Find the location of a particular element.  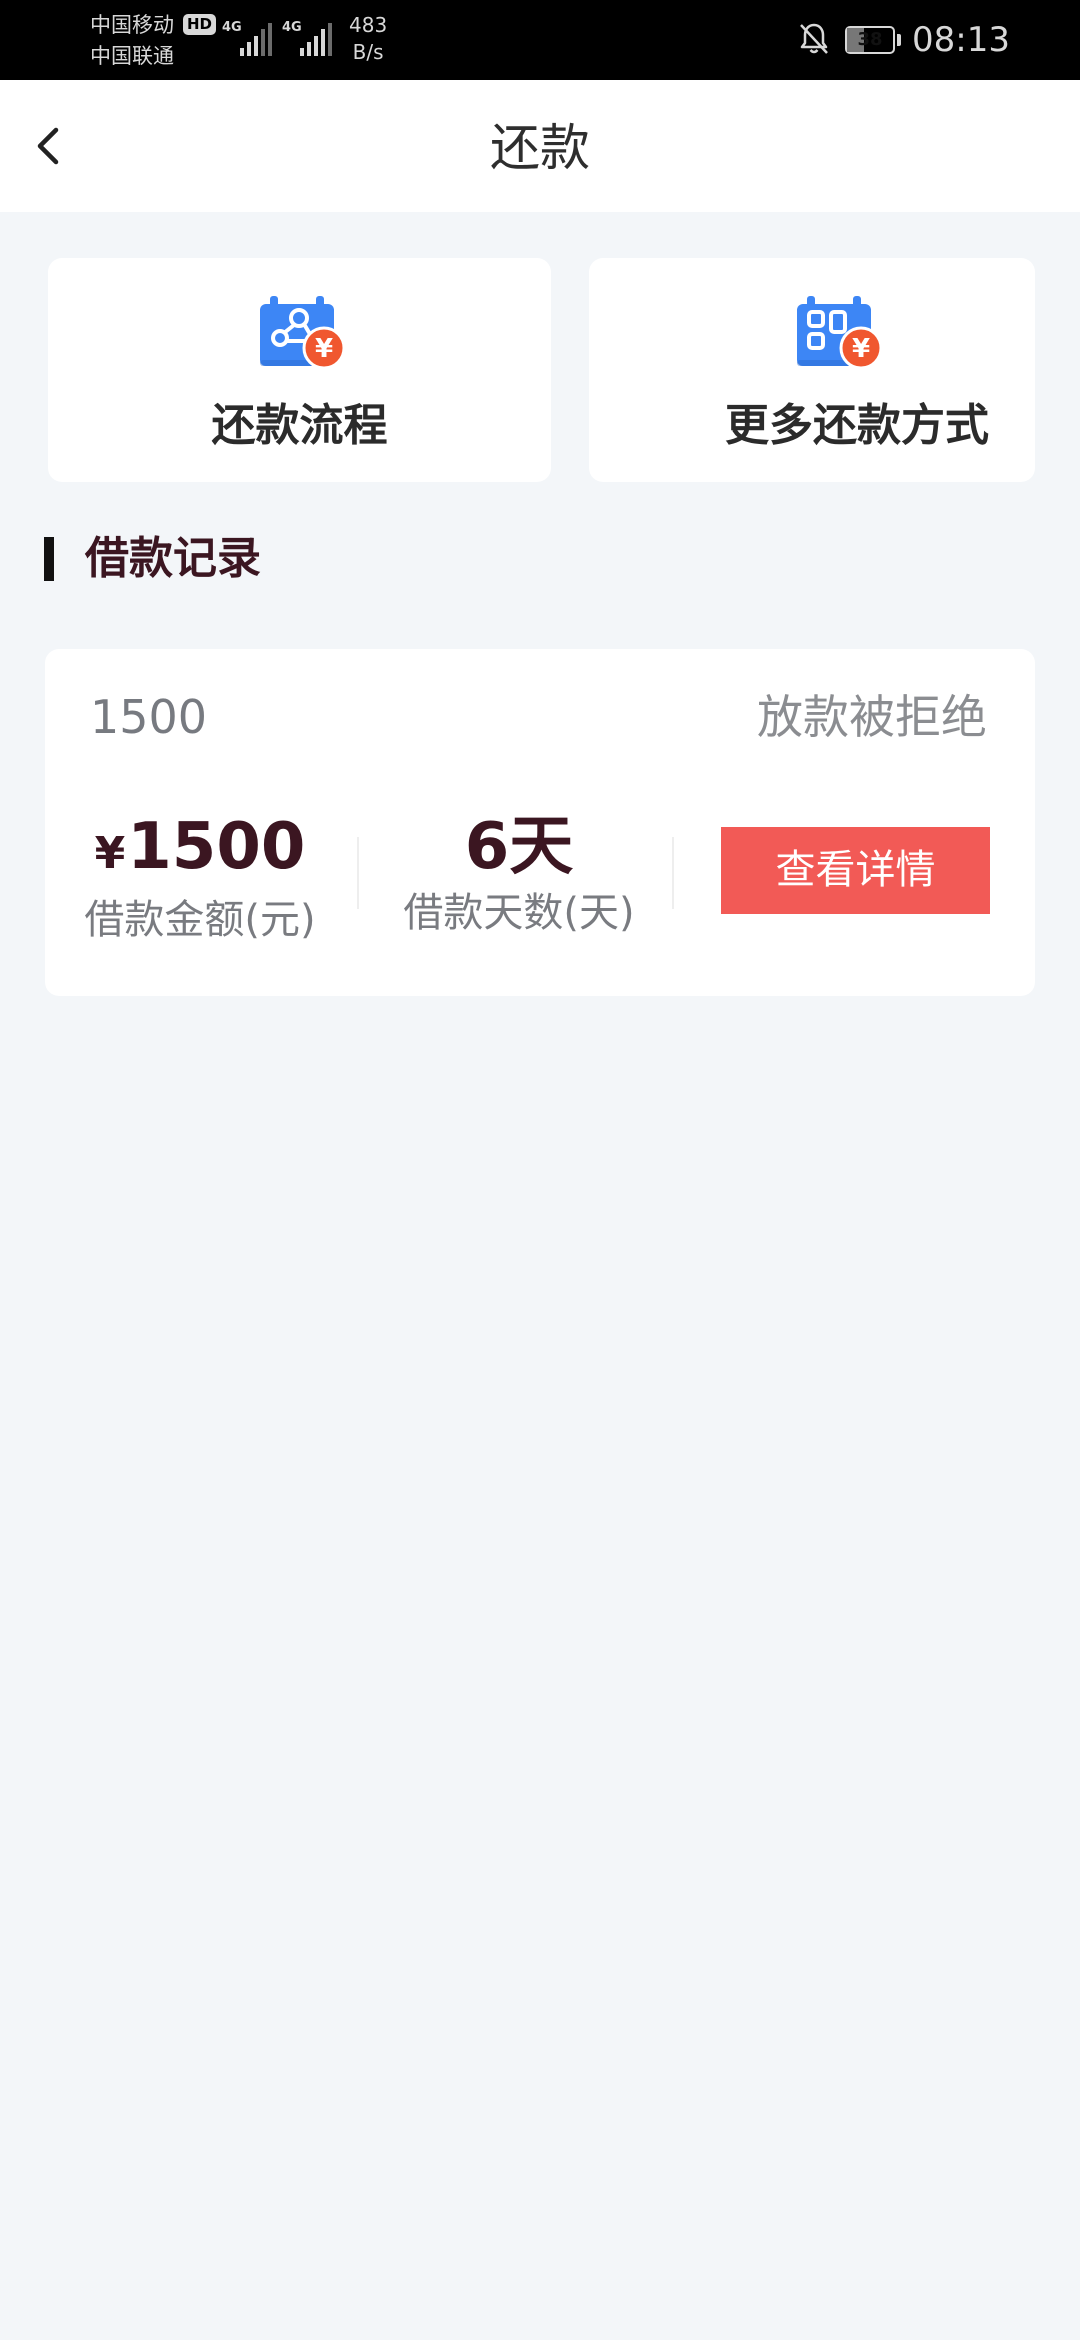

carrier-1: 中国移动 is located at coordinates (132, 25).